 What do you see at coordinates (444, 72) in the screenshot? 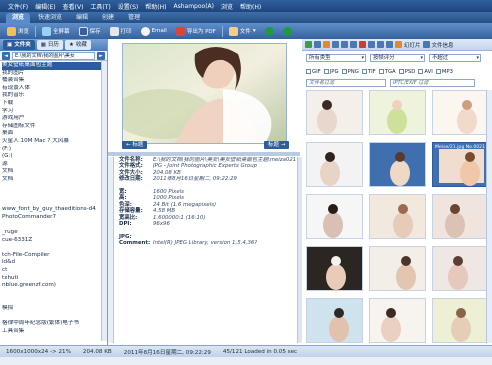
I see `format-checkbox: MP3` at bounding box center [444, 72].